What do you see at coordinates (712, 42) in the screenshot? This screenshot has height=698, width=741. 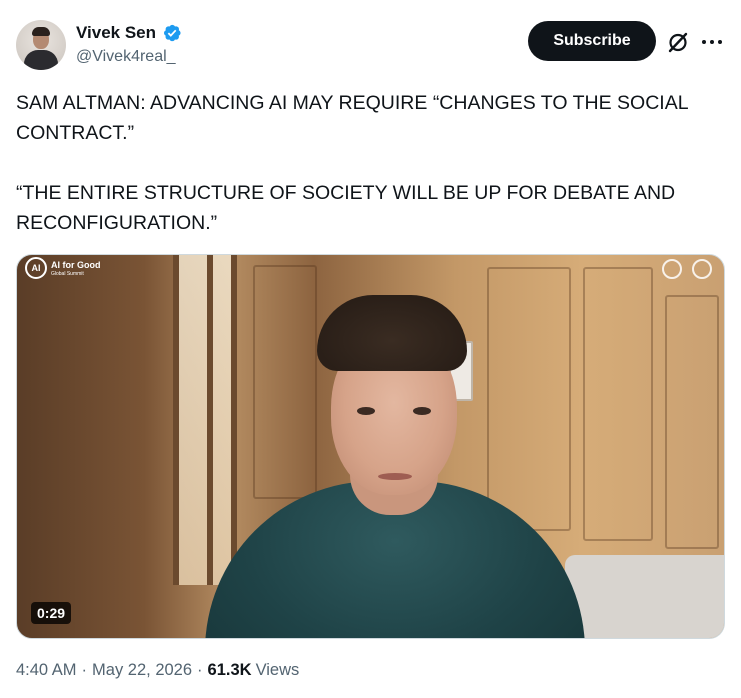 I see `more-icon` at bounding box center [712, 42].